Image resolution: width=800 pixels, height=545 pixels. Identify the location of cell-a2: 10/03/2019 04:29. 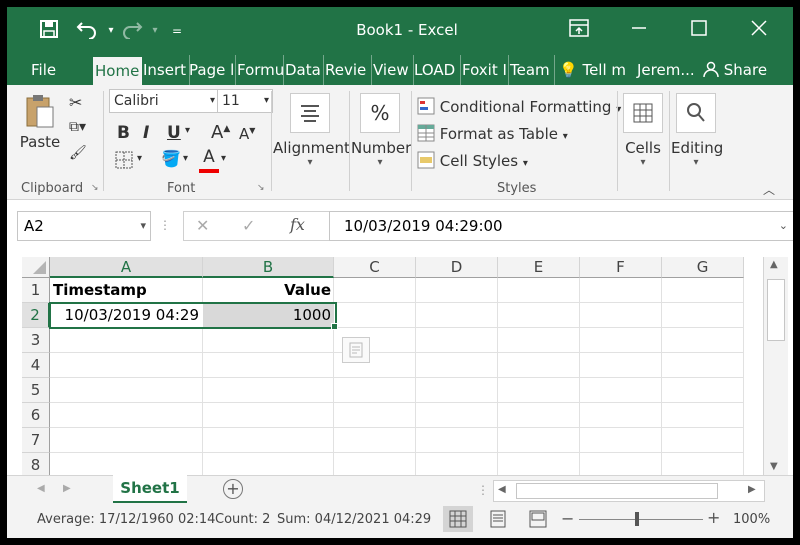
(126, 315).